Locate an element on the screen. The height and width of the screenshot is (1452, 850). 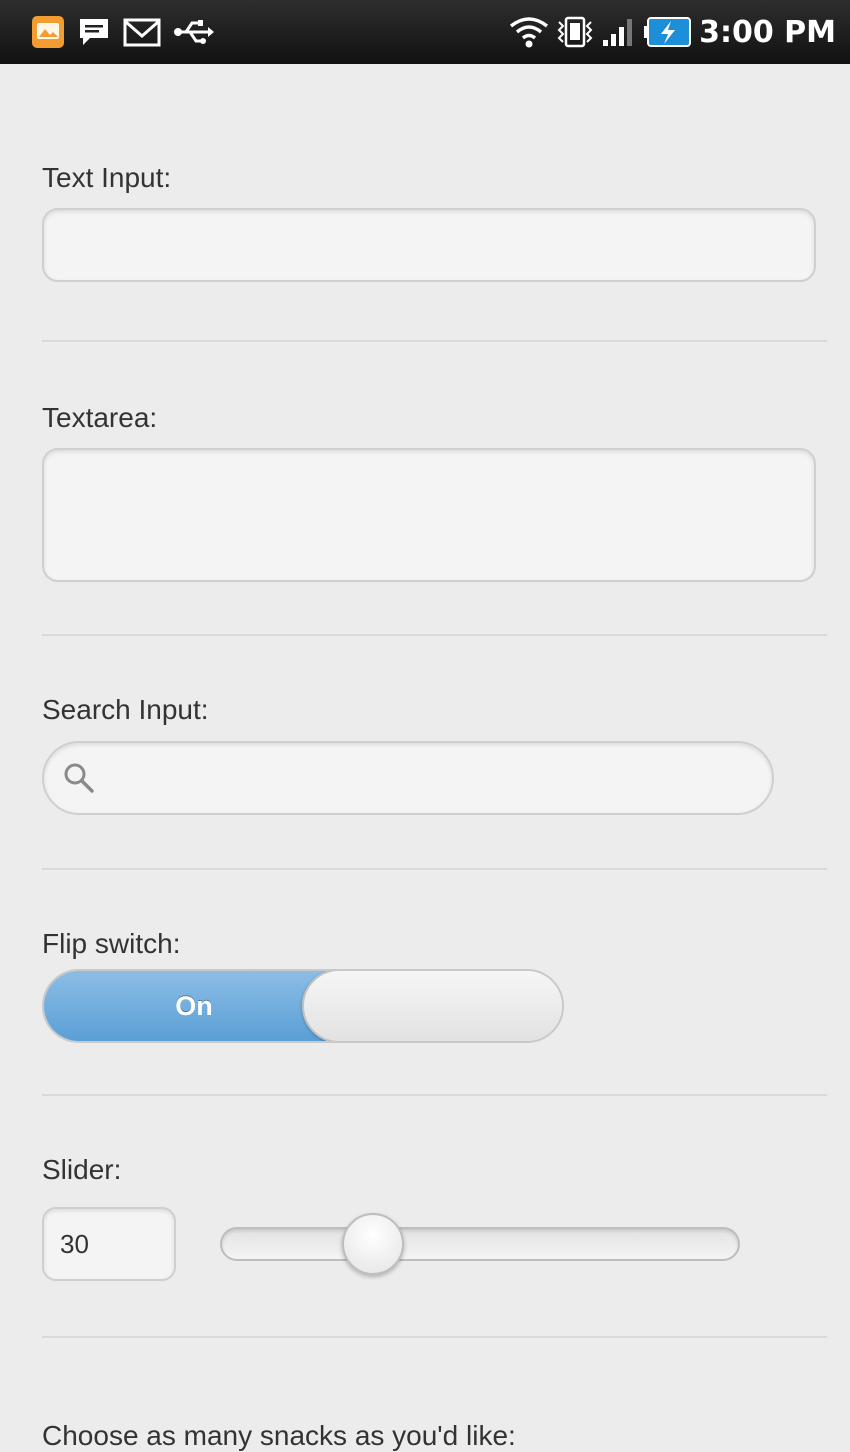
slider-value-input is located at coordinates (109, 1244).